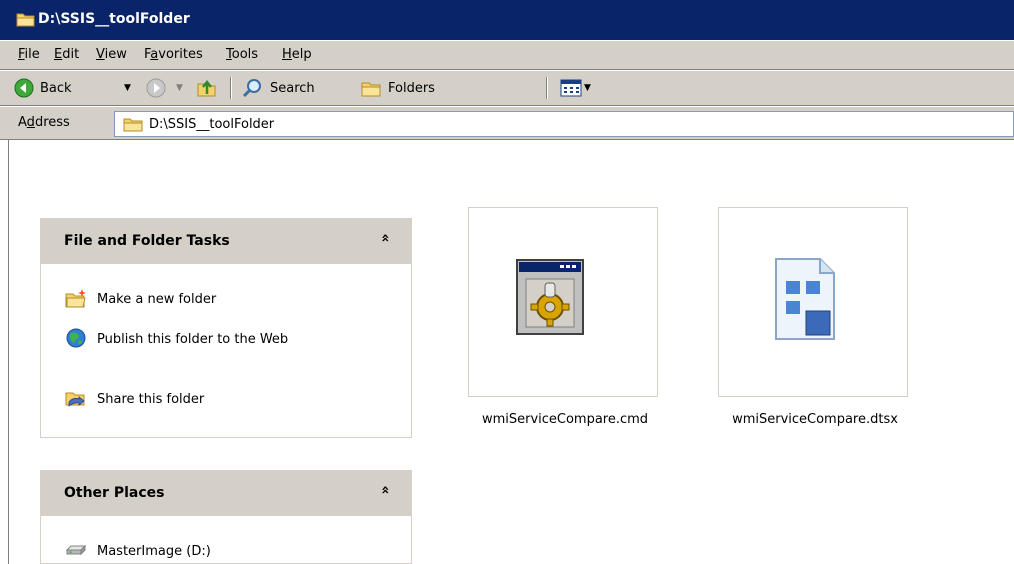 The image size is (1014, 564). What do you see at coordinates (147, 241) in the screenshot?
I see `panel-title: File and Folder Tasks` at bounding box center [147, 241].